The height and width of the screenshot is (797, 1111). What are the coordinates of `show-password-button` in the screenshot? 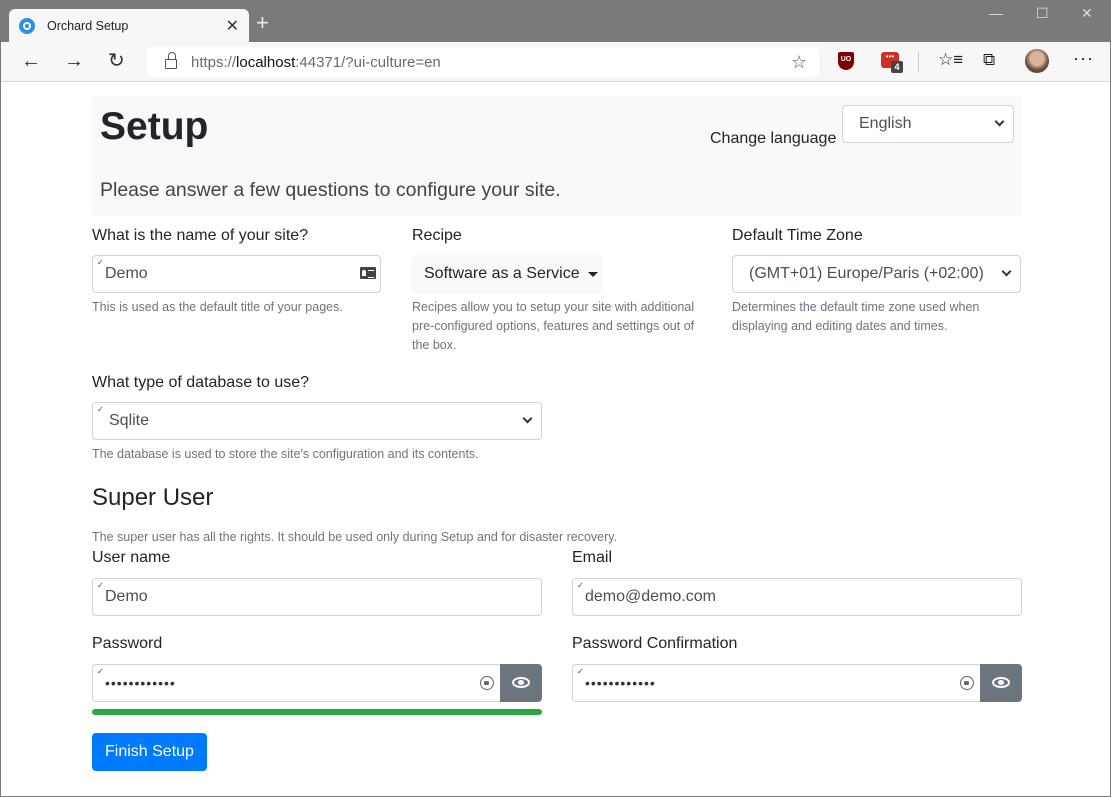 It's located at (521, 683).